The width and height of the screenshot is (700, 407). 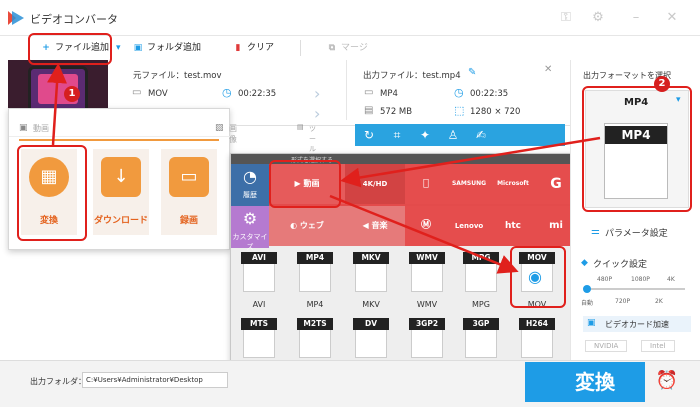 What do you see at coordinates (189, 177) in the screenshot?
I see `monitor-icon: ▭` at bounding box center [189, 177].